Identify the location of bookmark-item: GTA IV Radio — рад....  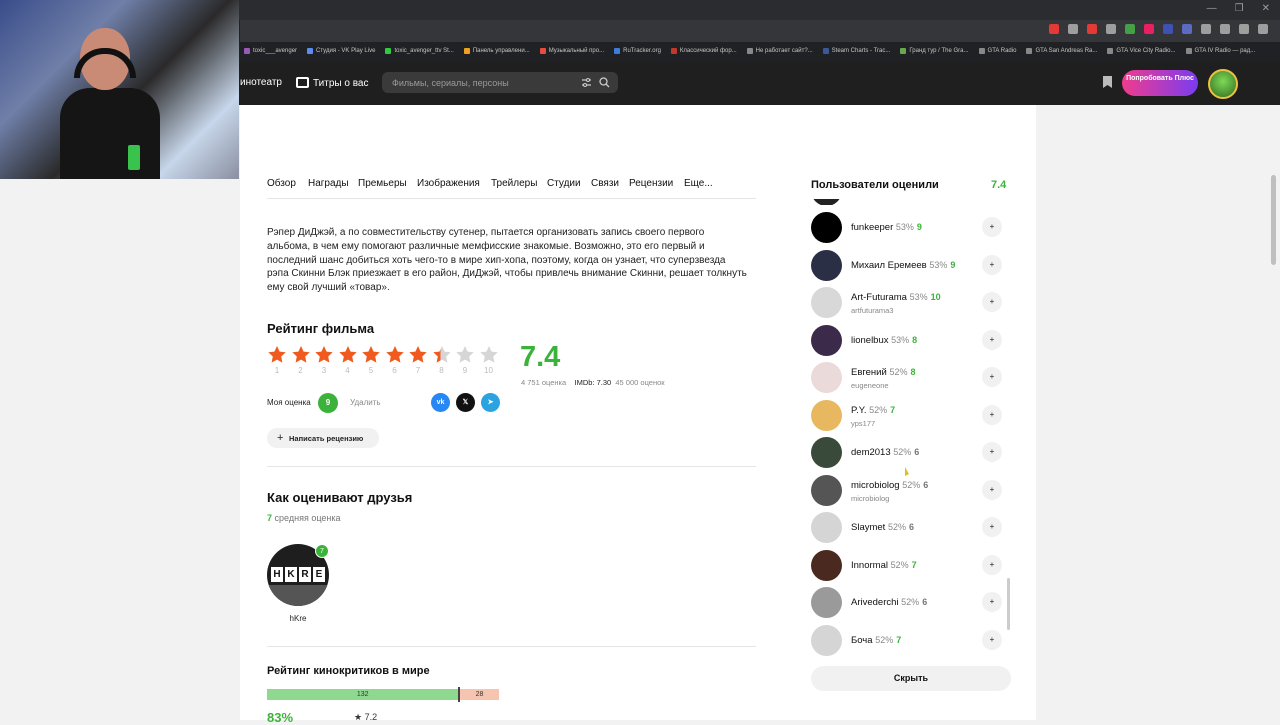
(1220, 51).